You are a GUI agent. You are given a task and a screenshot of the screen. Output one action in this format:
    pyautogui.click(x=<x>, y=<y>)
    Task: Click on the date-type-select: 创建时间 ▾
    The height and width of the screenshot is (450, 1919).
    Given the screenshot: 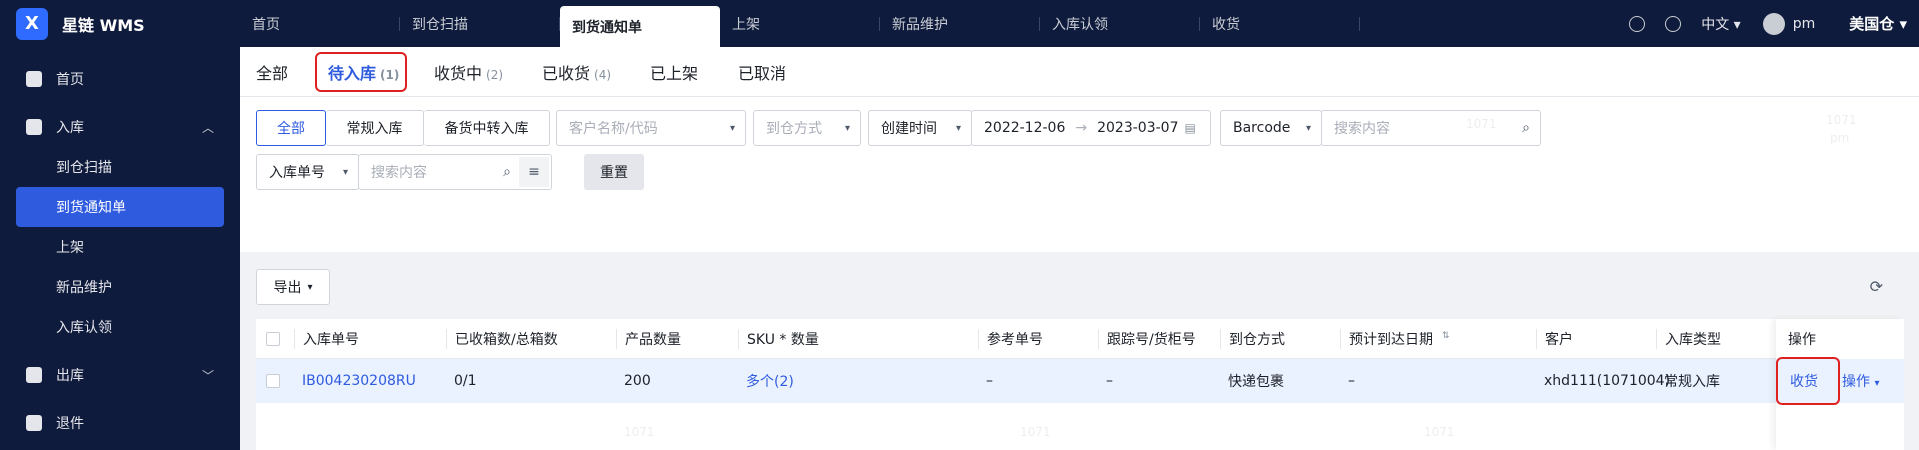 What is the action you would take?
    pyautogui.click(x=920, y=128)
    